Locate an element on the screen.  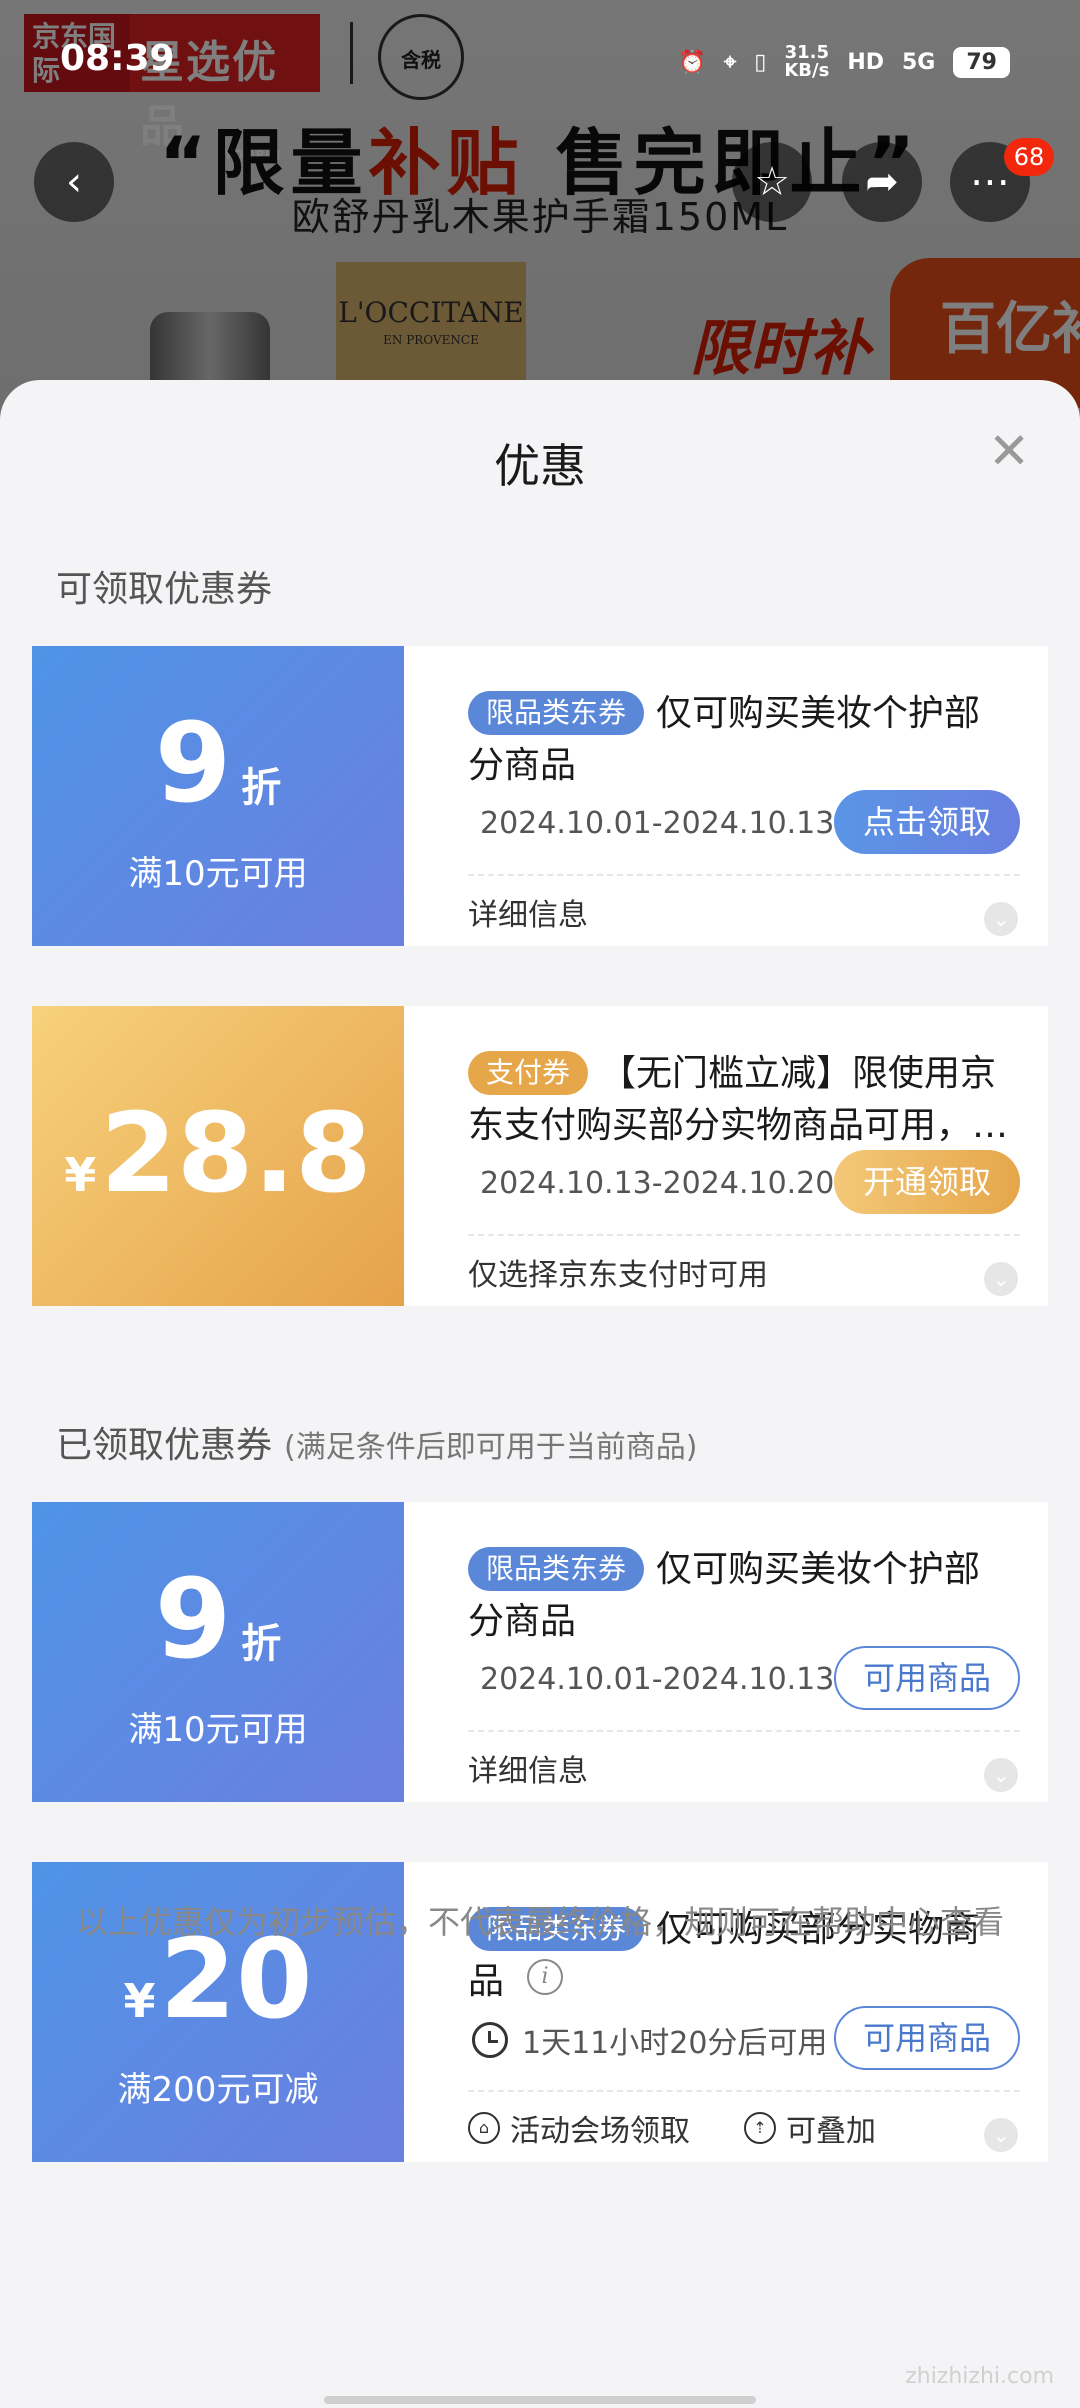
coupon-value-panel: ¥28.8 is located at coordinates (218, 1156).